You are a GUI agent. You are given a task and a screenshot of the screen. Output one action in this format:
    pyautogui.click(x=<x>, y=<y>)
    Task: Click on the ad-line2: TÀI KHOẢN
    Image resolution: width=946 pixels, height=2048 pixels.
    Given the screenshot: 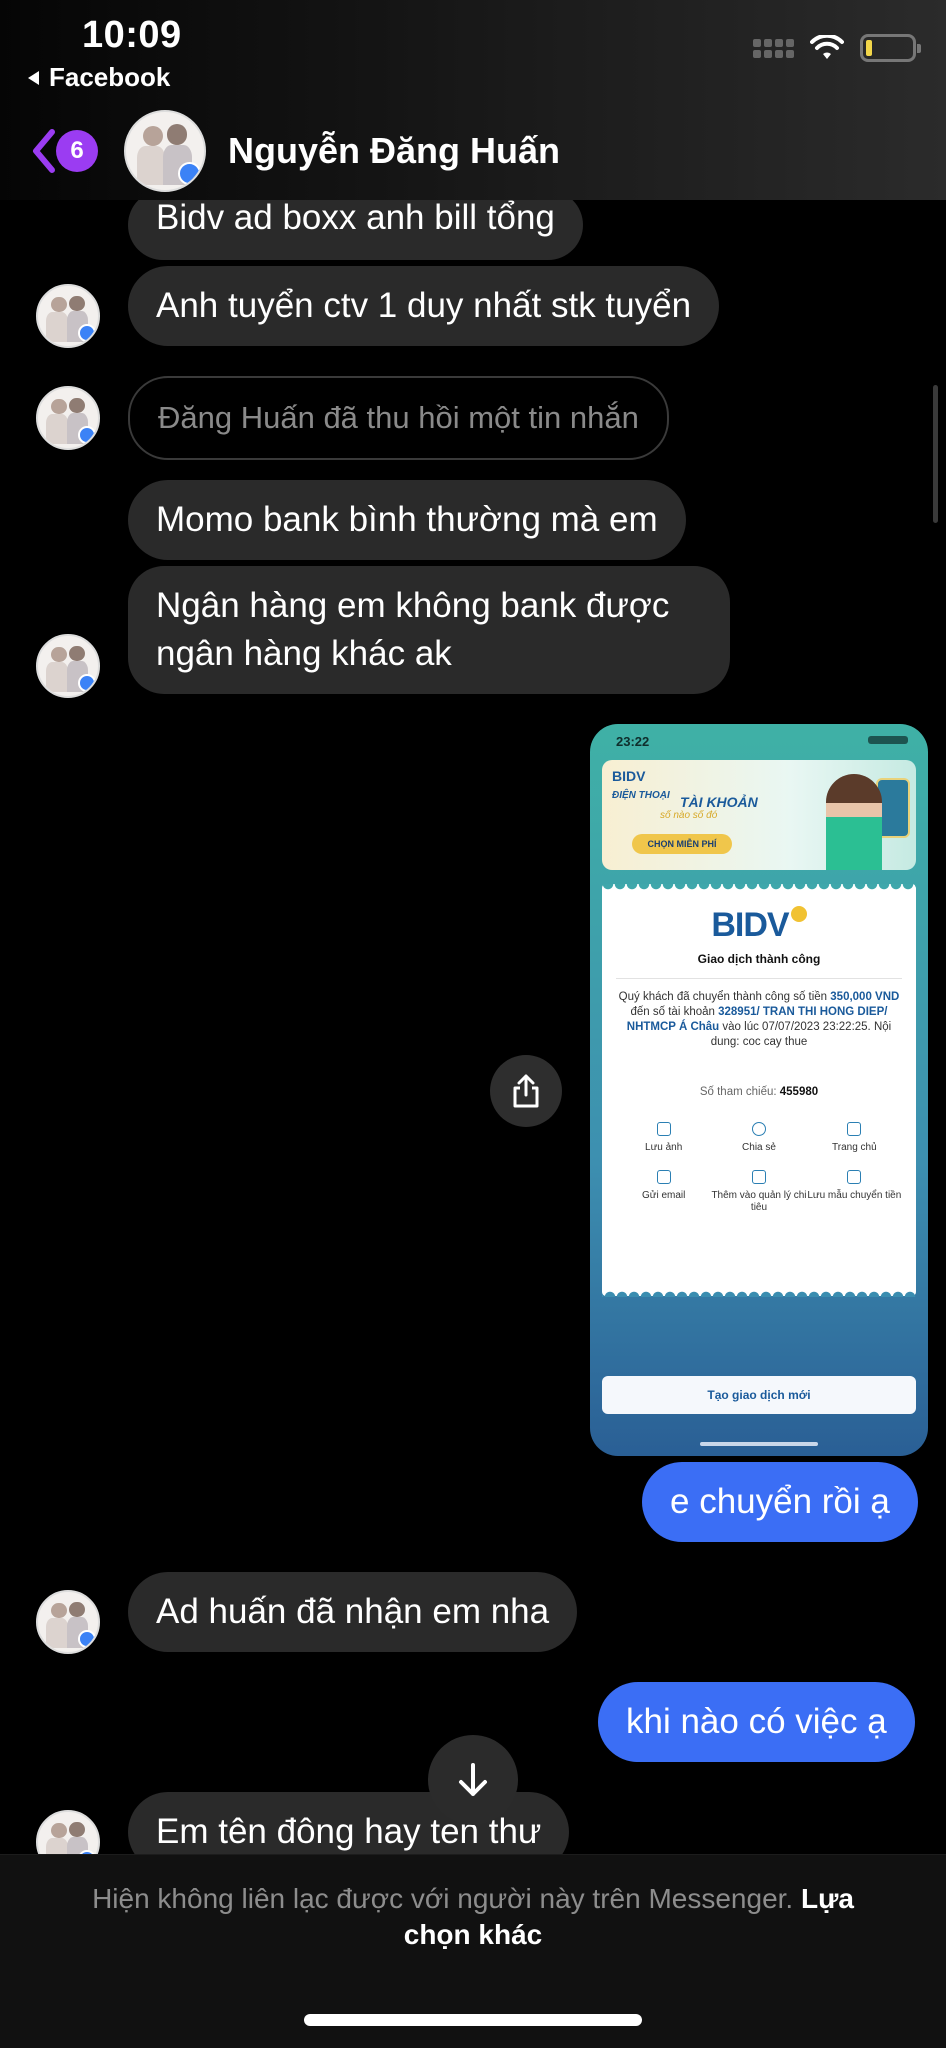 What is the action you would take?
    pyautogui.click(x=719, y=802)
    